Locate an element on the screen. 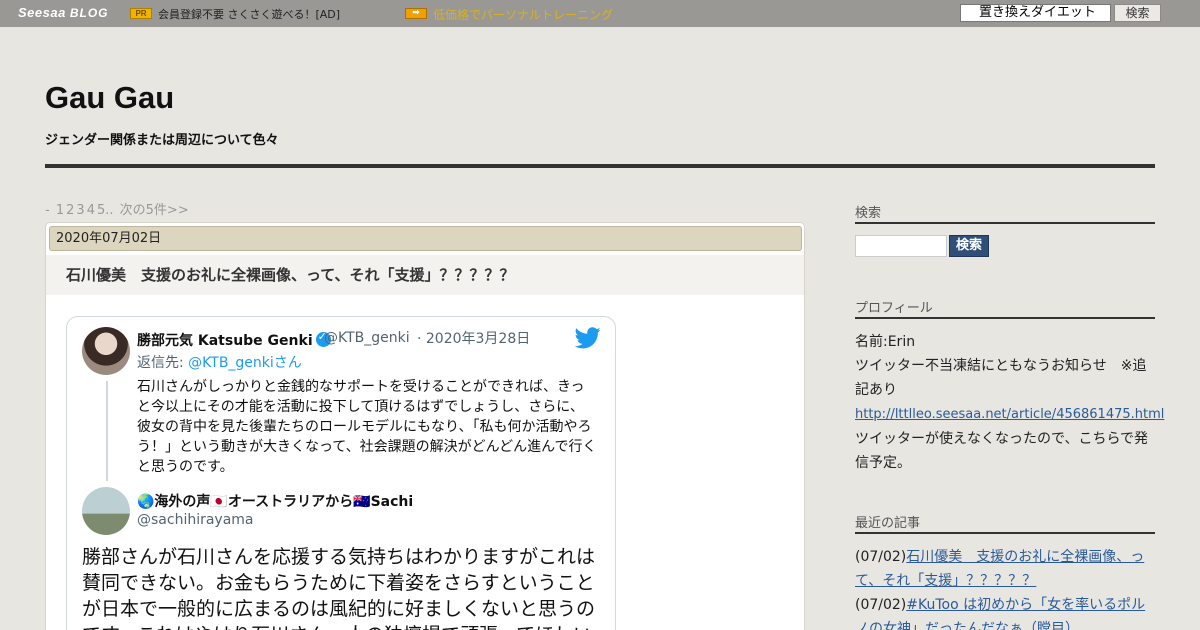  reply-to-handle: @KTB_genkiさん is located at coordinates (245, 363).